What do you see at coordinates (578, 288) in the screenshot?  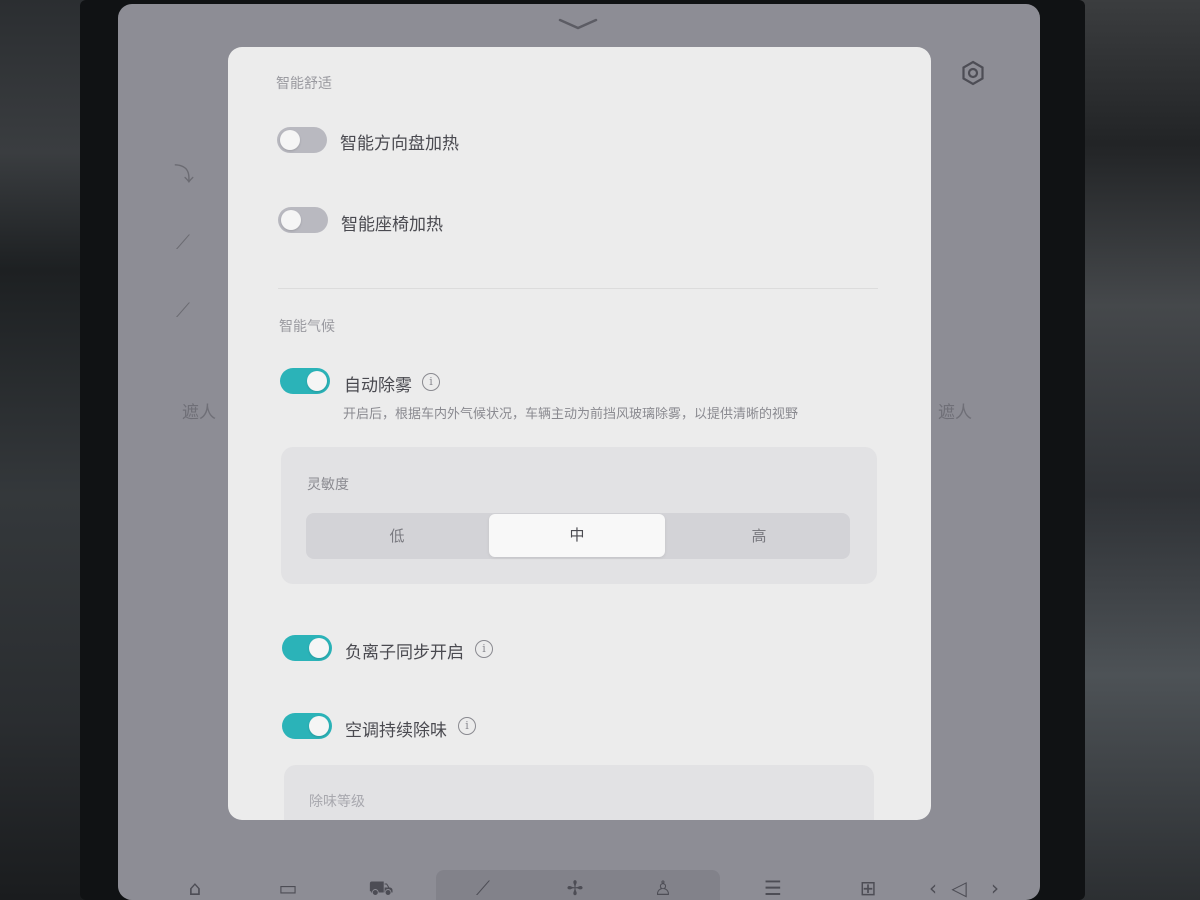 I see `section-divider` at bounding box center [578, 288].